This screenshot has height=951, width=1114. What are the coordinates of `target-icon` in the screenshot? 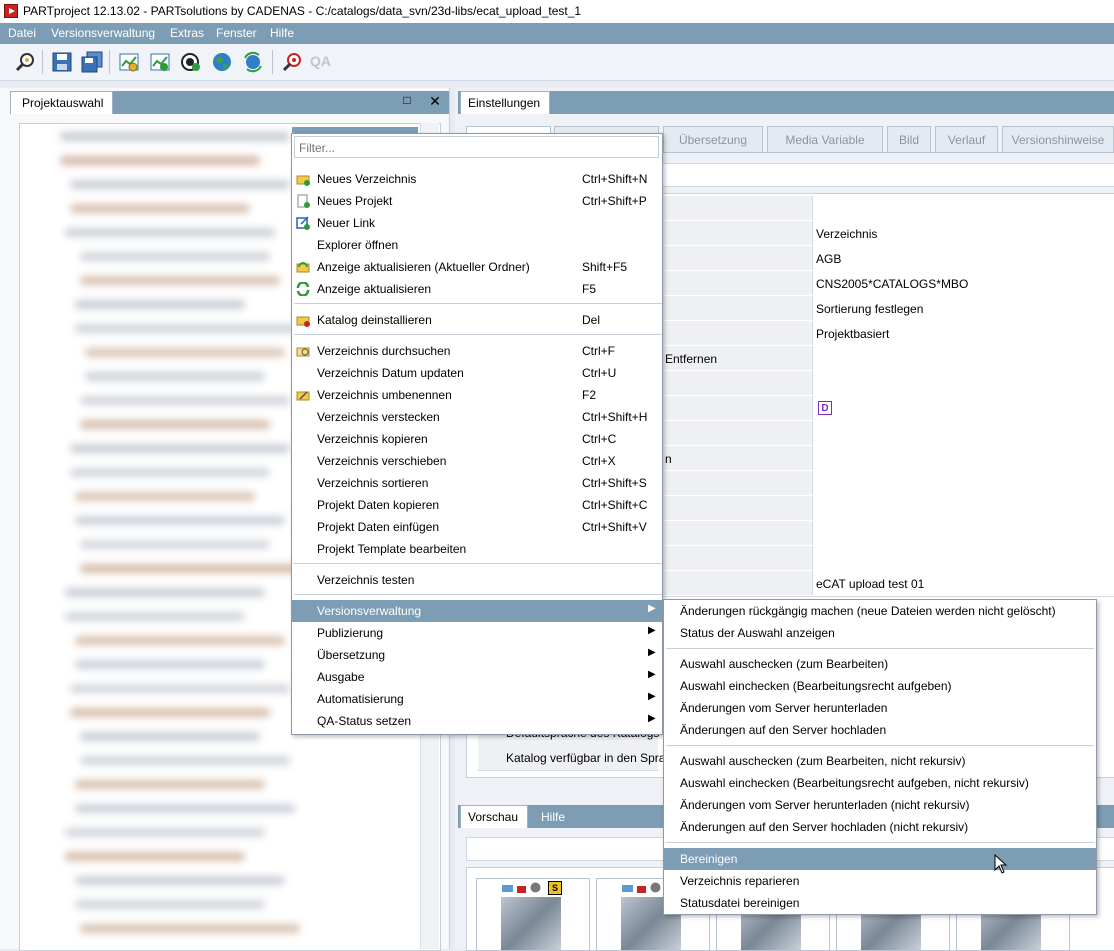 It's located at (191, 62).